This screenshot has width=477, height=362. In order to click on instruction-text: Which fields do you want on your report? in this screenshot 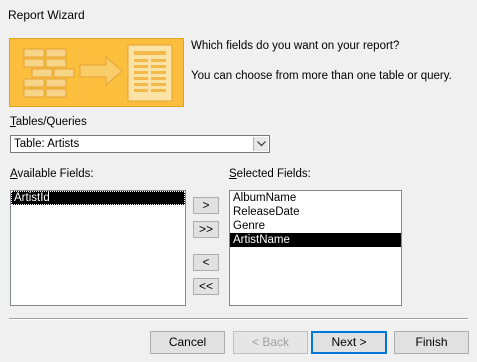, I will do `click(295, 46)`.